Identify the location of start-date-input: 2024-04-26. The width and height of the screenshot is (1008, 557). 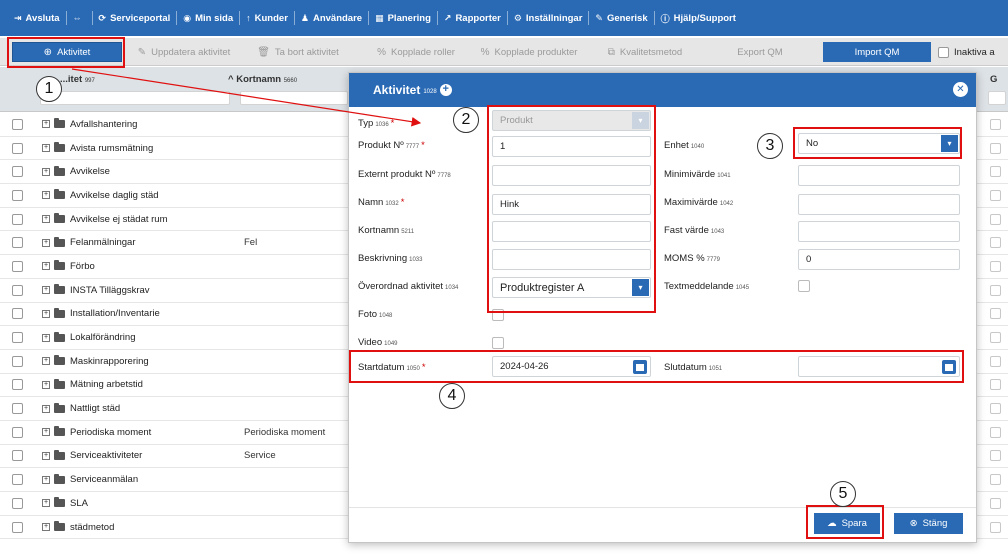
(571, 366).